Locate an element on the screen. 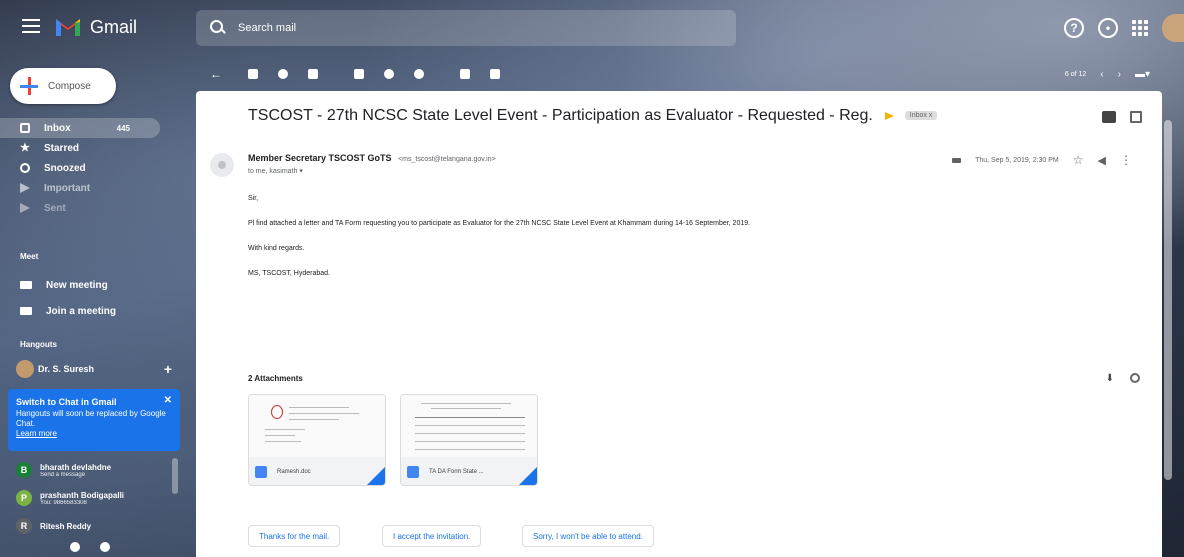 The width and height of the screenshot is (1184, 557). attachments-title: 2 Attachments is located at coordinates (275, 378).